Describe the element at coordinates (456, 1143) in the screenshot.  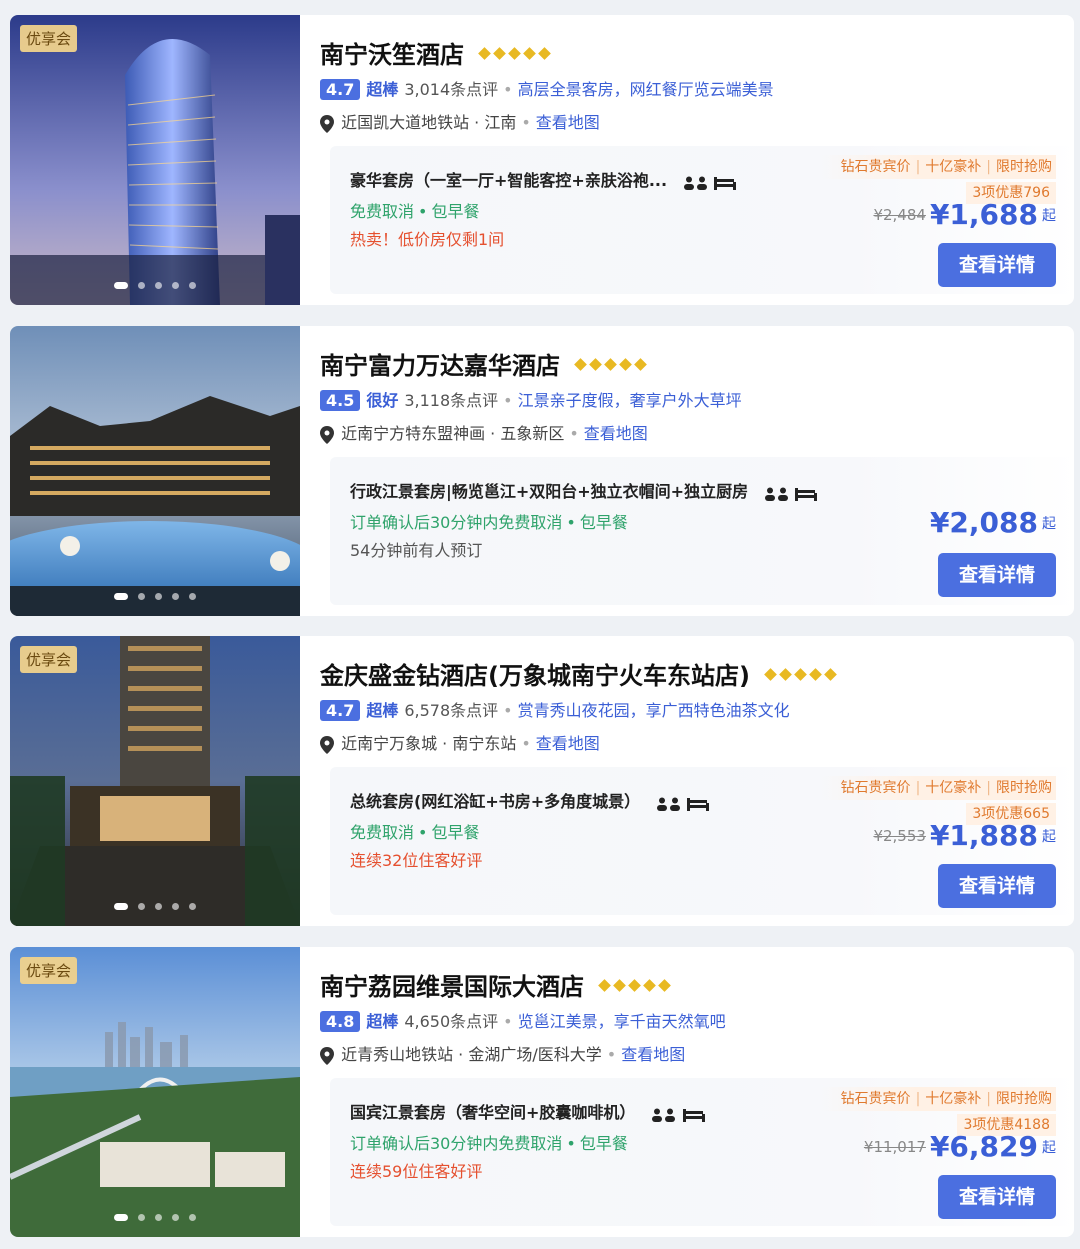
I see `perk-cancel: 订单确认后30分钟内免费取消` at that location.